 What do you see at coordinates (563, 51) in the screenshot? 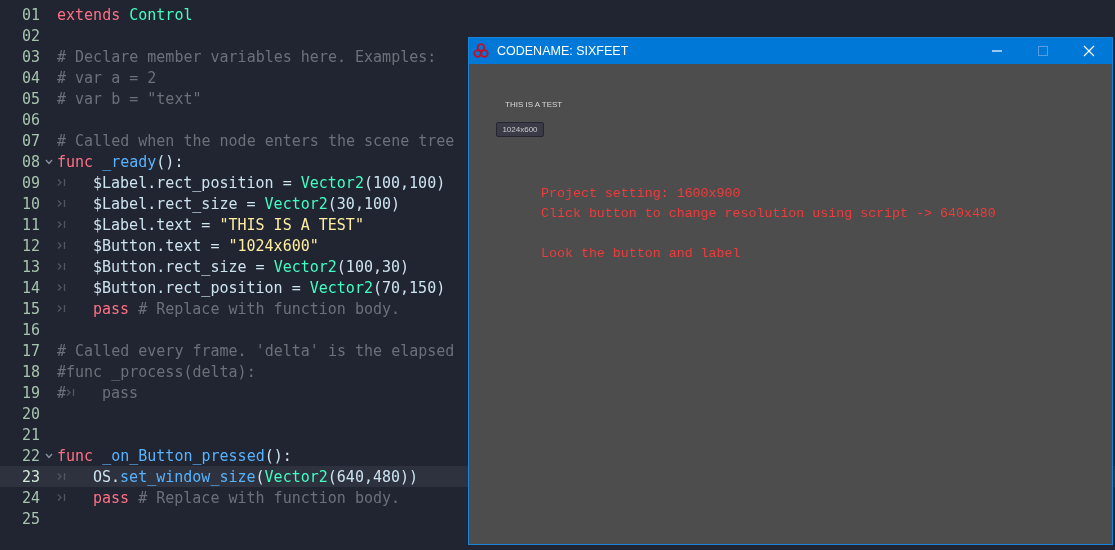
I see `window-title: CODENAME: SIXFEET` at bounding box center [563, 51].